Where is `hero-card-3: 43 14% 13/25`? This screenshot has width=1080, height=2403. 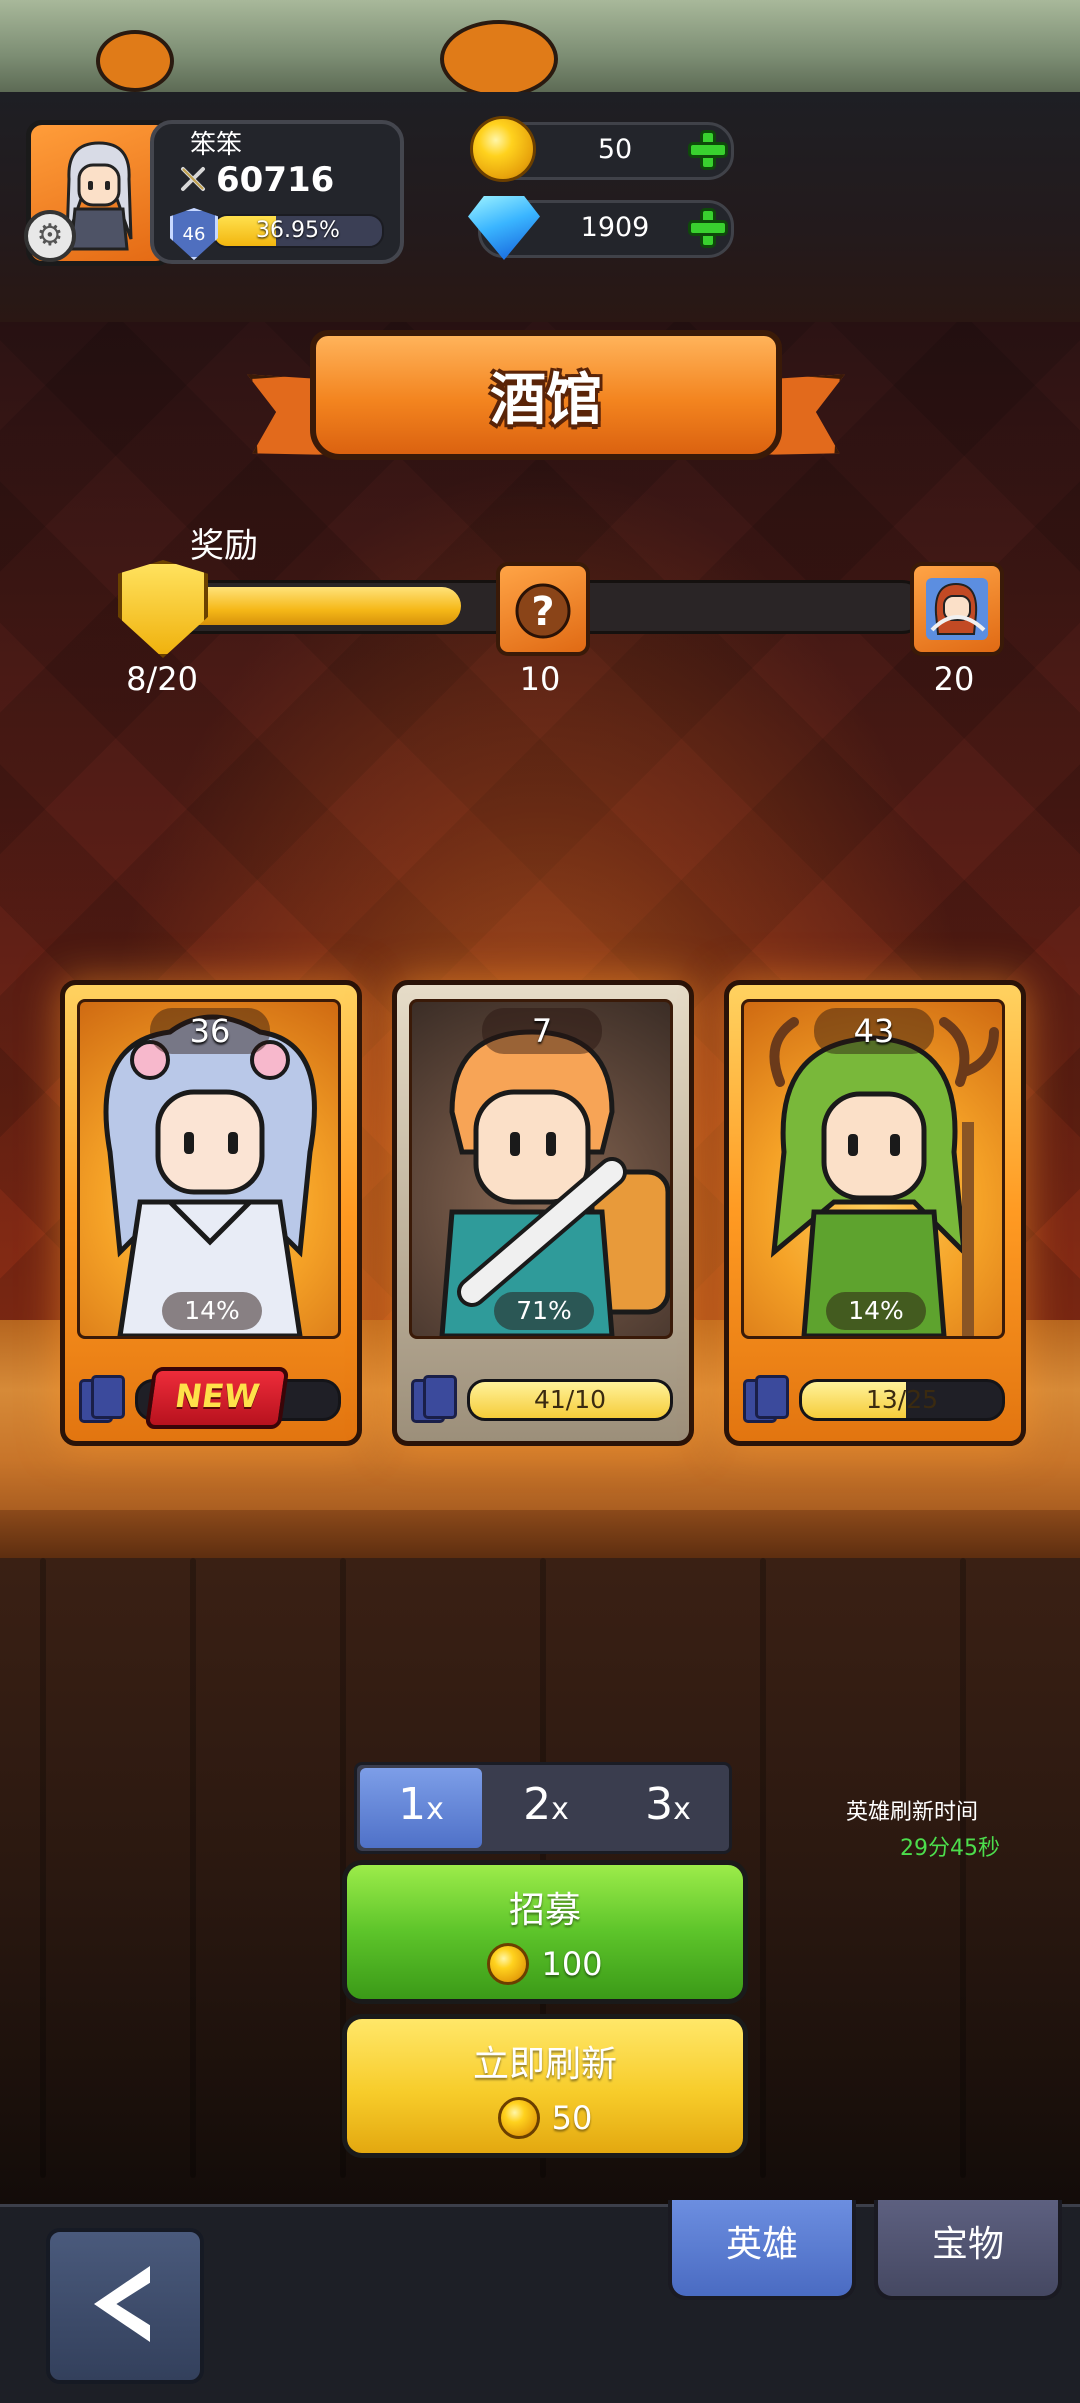 hero-card-3: 43 14% 13/25 is located at coordinates (875, 1213).